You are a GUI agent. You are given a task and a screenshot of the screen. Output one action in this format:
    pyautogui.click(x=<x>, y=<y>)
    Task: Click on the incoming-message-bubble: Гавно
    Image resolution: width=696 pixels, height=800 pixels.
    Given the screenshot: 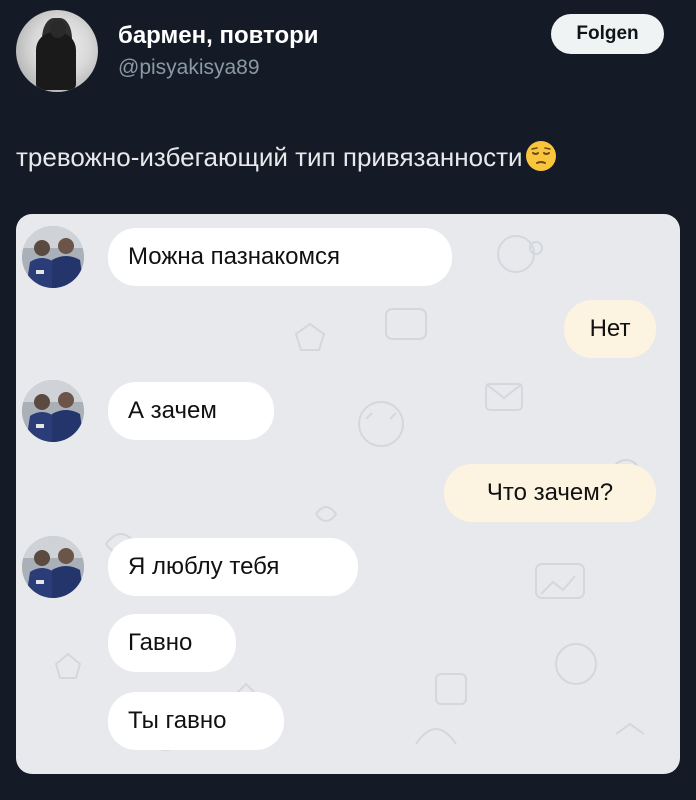 What is the action you would take?
    pyautogui.click(x=172, y=643)
    